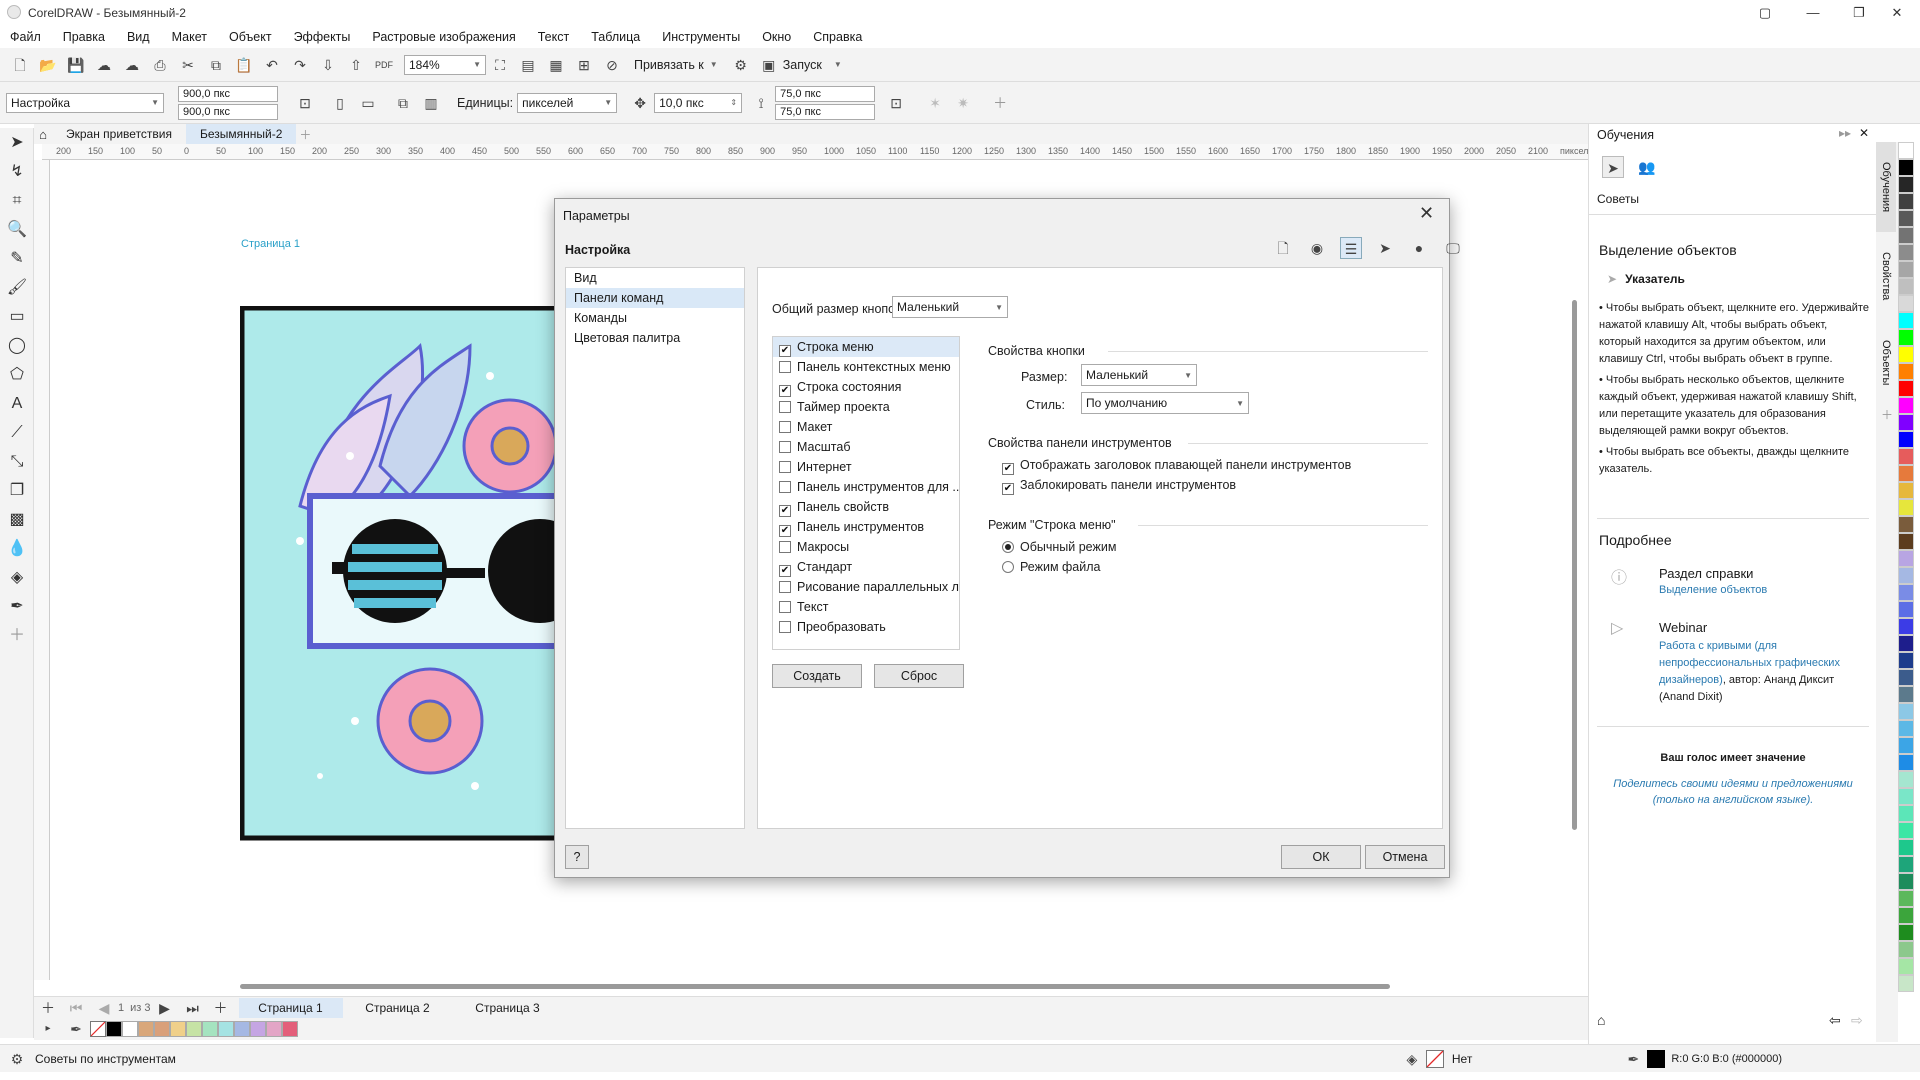  I want to click on tab-welcome: Экран приветствия, so click(119, 134).